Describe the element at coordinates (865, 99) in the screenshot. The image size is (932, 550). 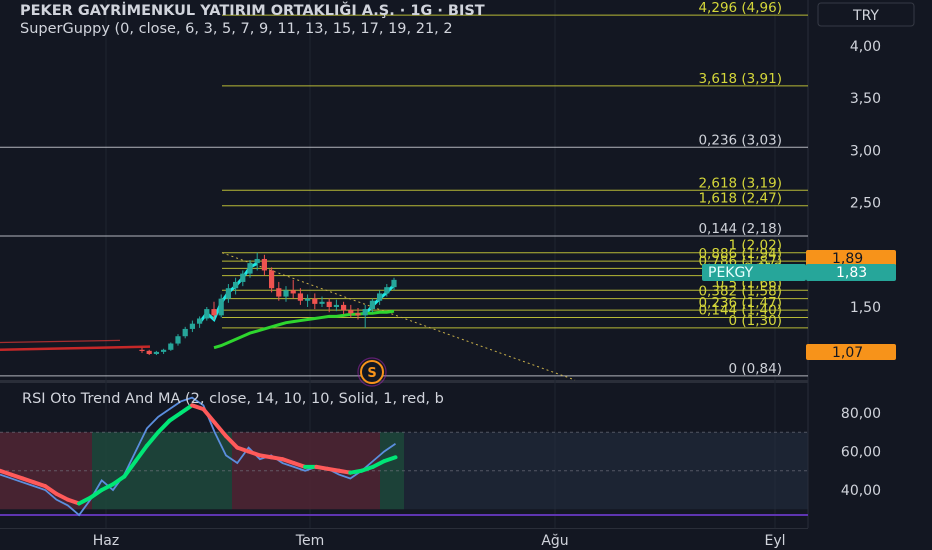
I see `price-axis-label: 3,50` at that location.